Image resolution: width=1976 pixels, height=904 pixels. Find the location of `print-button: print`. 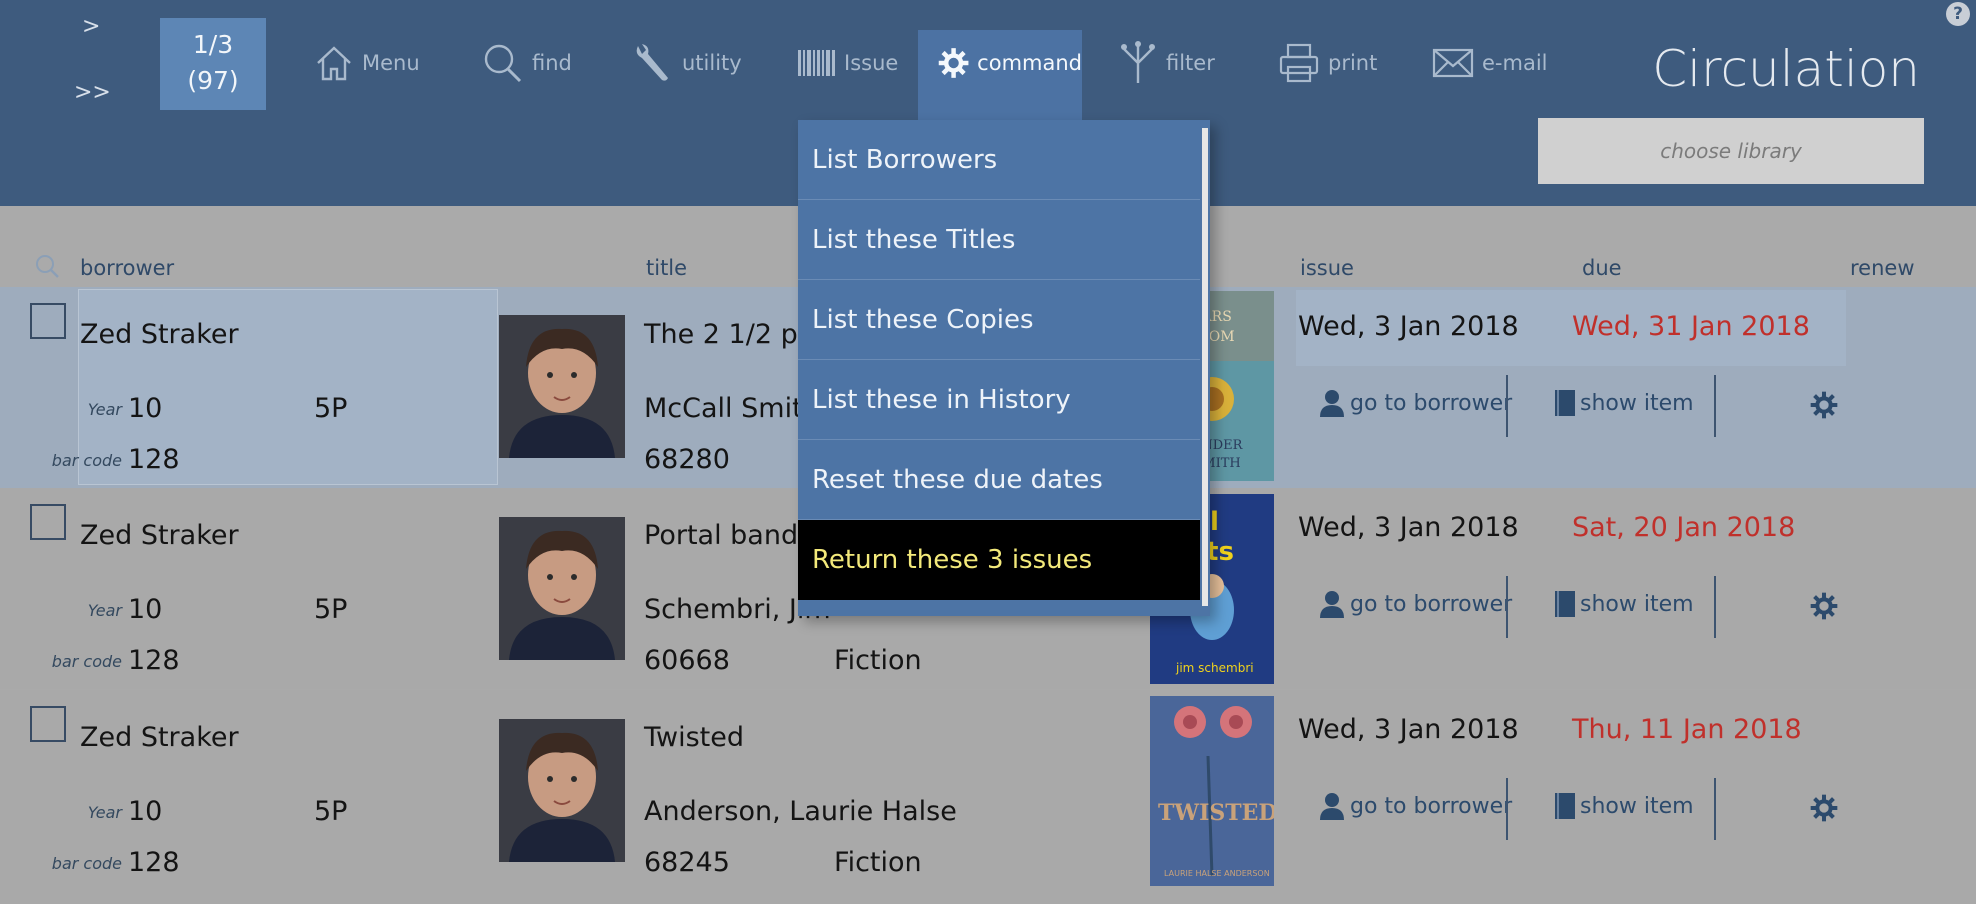

print-button: print is located at coordinates (1327, 63).